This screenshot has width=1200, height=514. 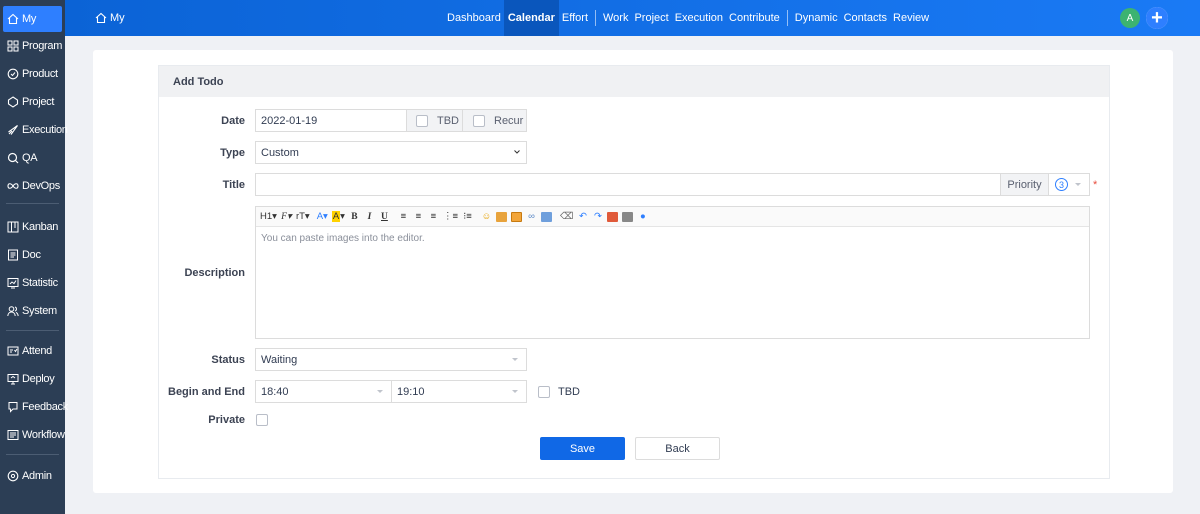 What do you see at coordinates (575, 18) in the screenshot?
I see `nav-effort: Effort` at bounding box center [575, 18].